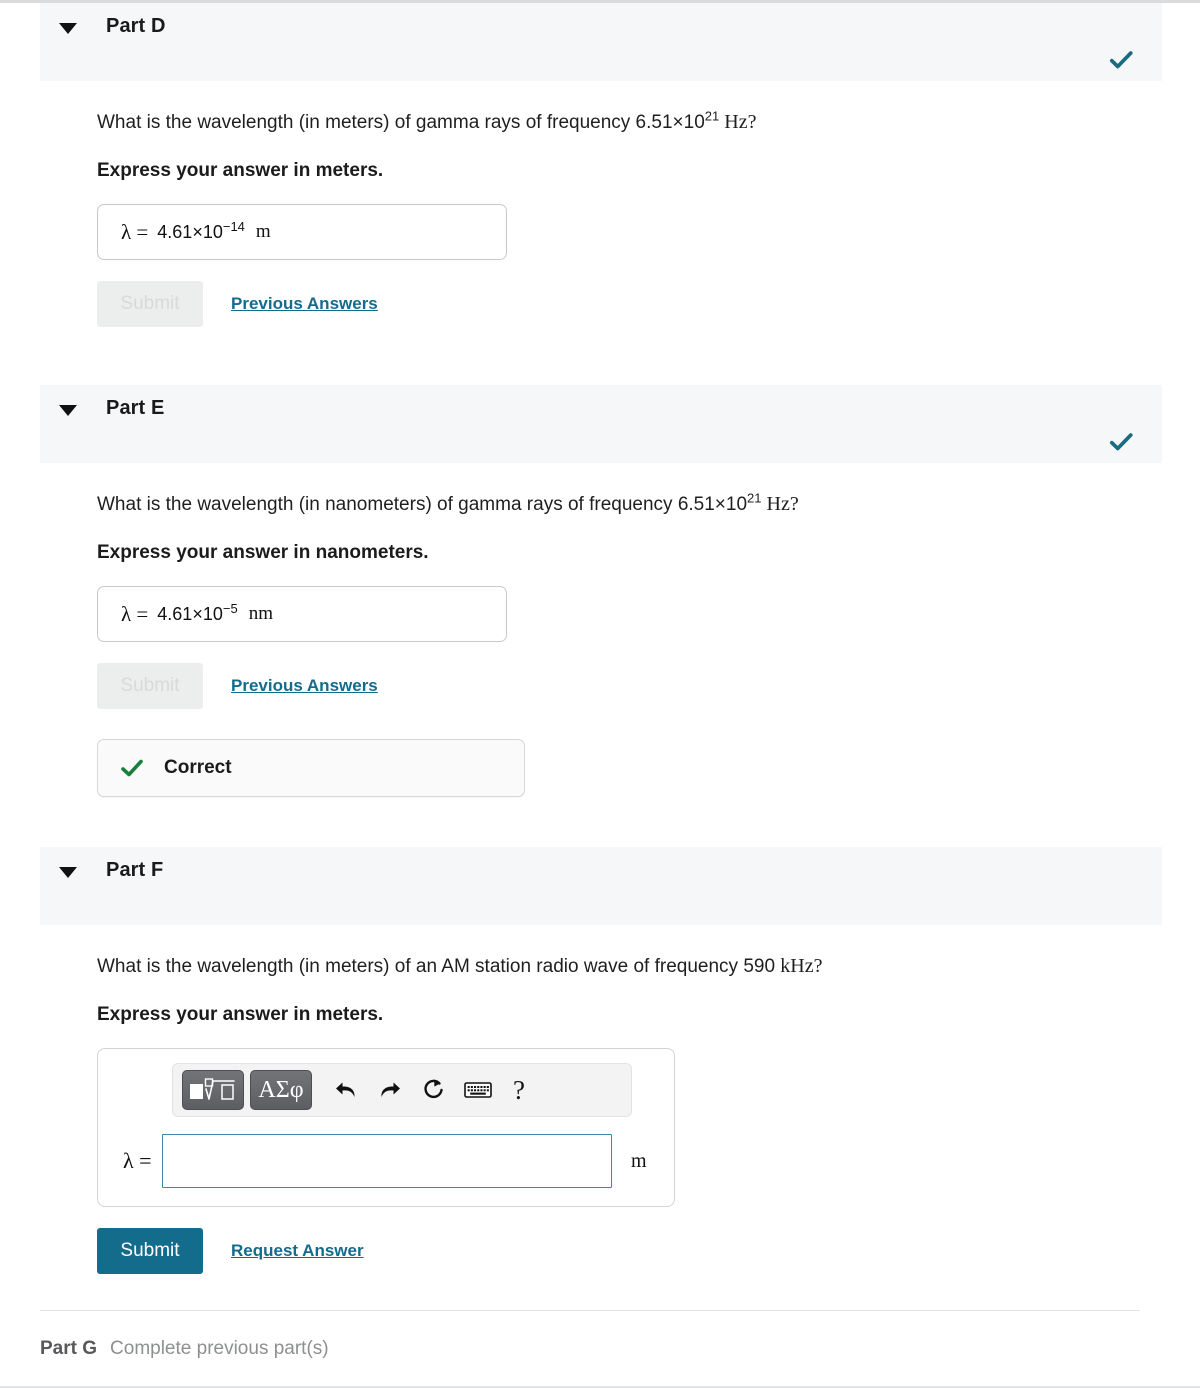  I want to click on input-symbol-f: λ =, so click(137, 1160).